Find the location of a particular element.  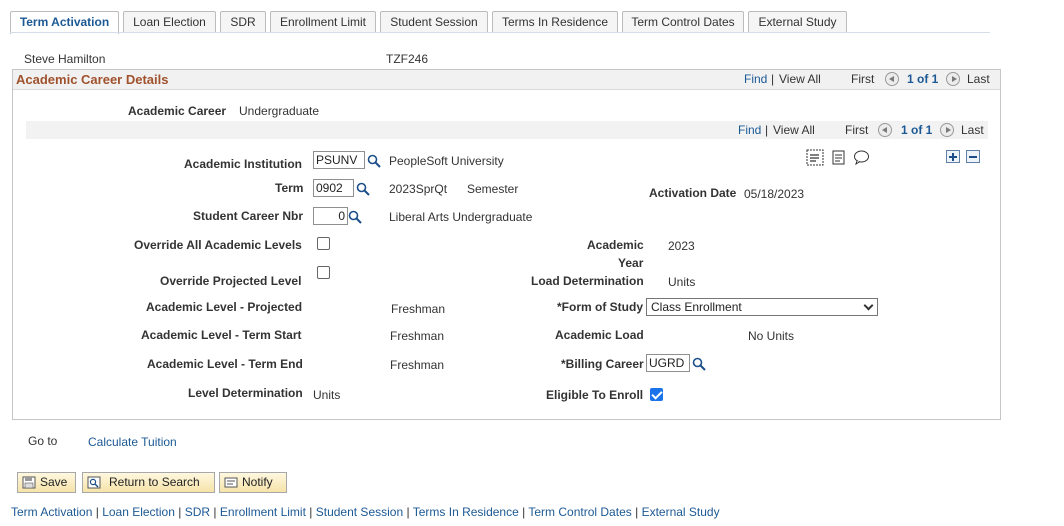

bottom-link-loan-election: Loan Election is located at coordinates (138, 512).